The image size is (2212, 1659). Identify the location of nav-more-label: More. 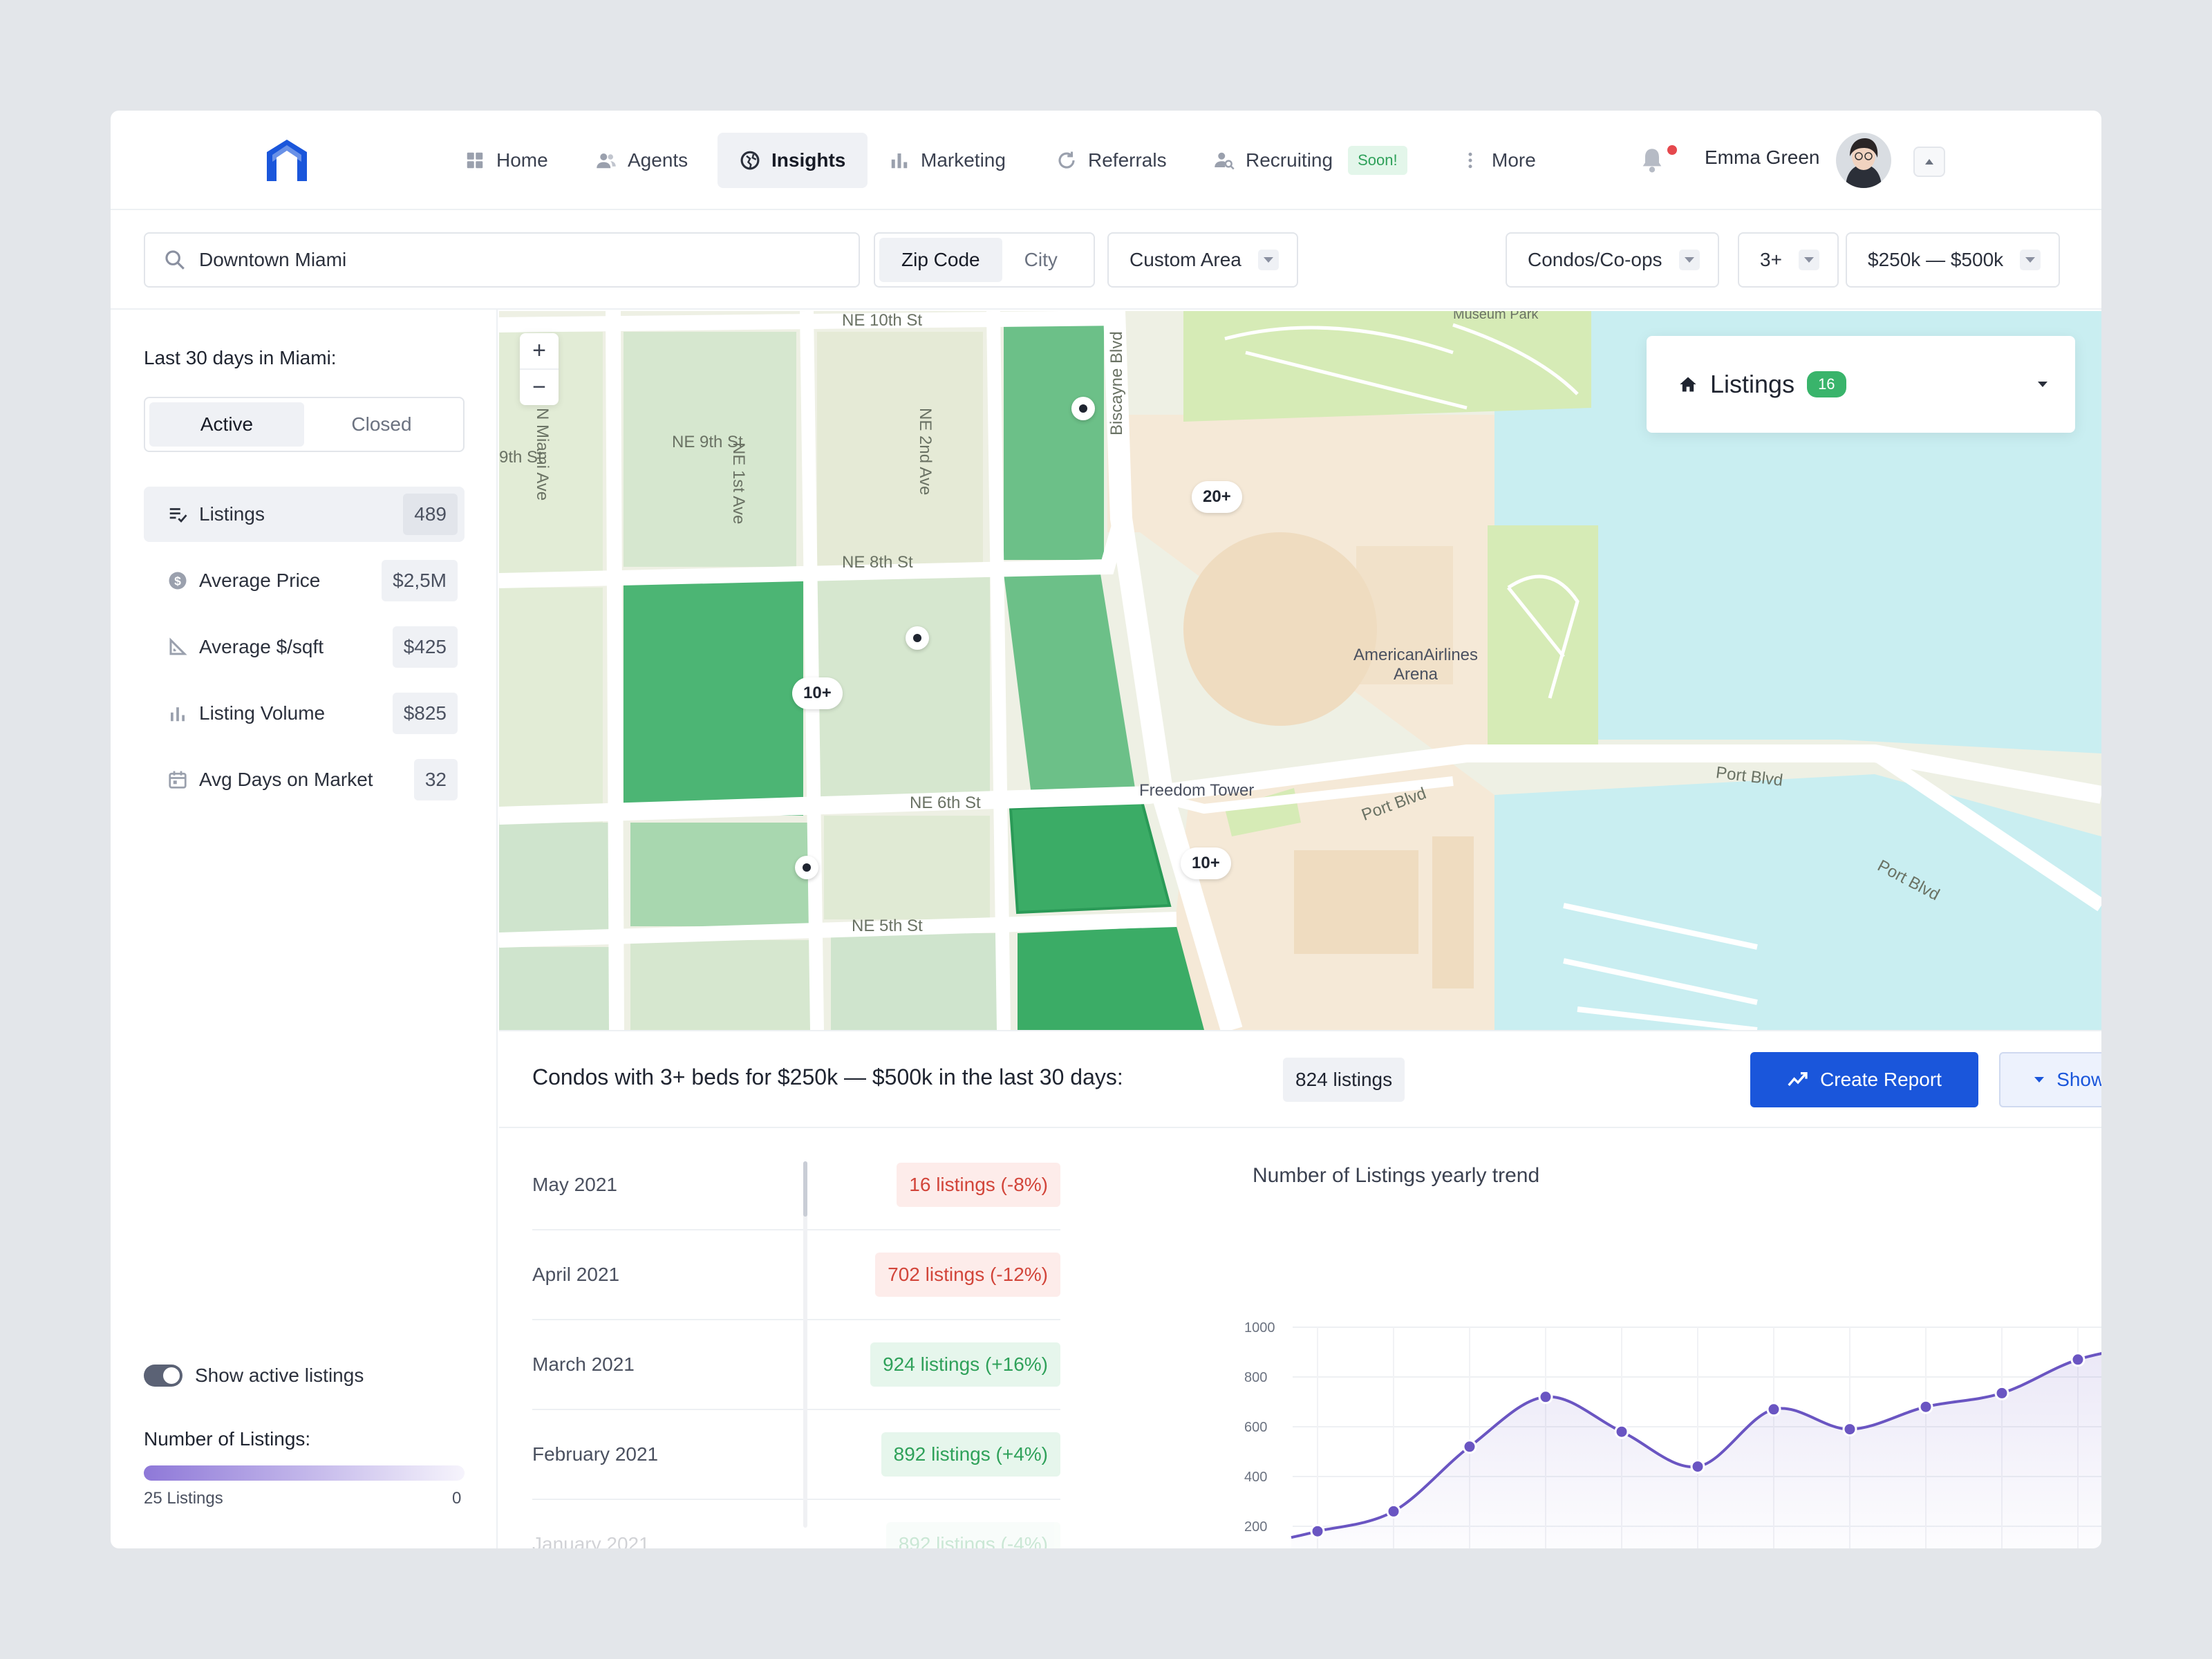
(1514, 160).